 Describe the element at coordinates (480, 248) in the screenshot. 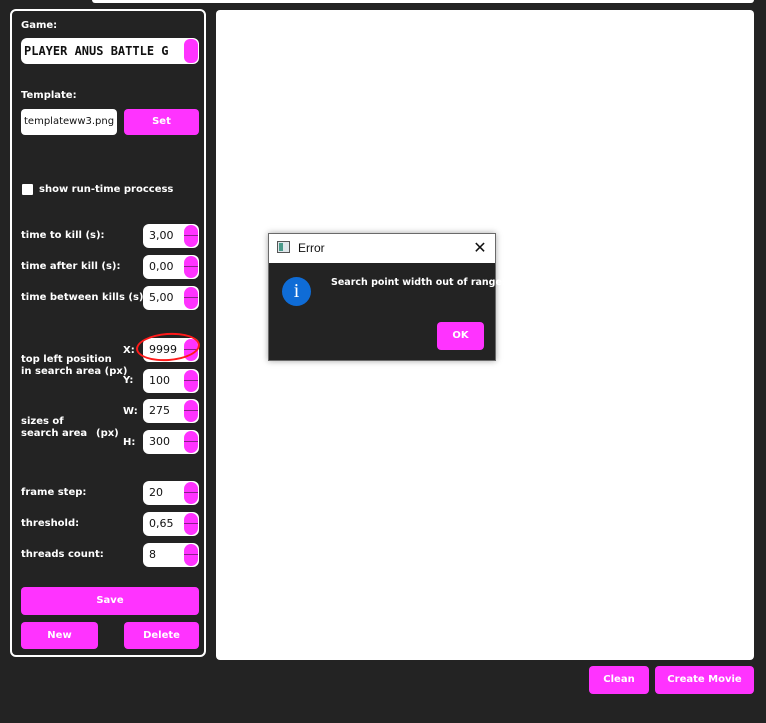

I see `close-icon: ✕` at that location.